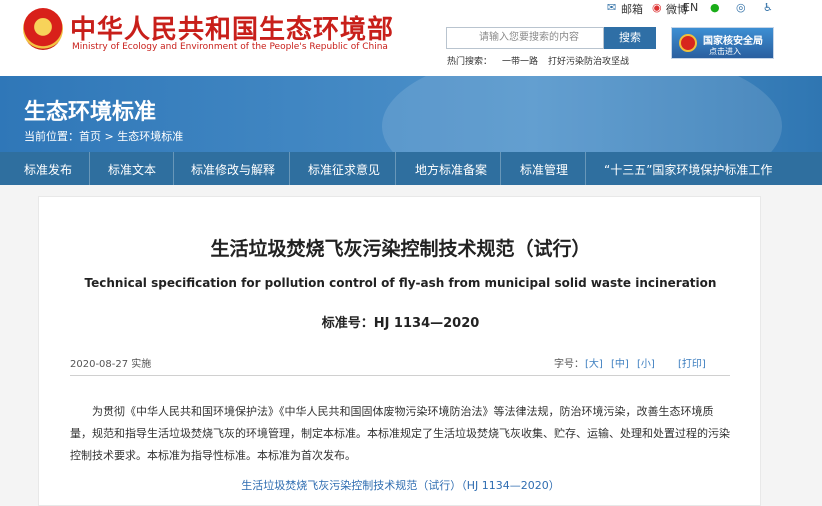 The width and height of the screenshot is (822, 506). Describe the element at coordinates (692, 362) in the screenshot. I see `print-button: [打印]` at that location.